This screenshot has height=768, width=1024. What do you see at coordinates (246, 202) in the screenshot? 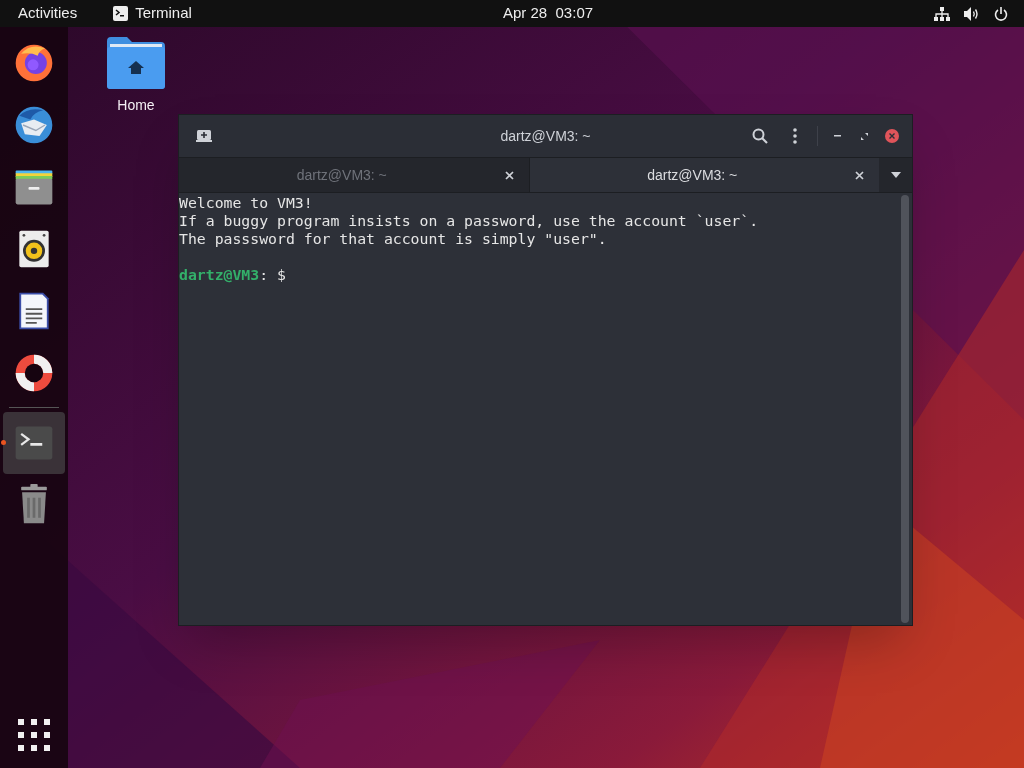
I see `output-line: Welcome to VM3!` at bounding box center [246, 202].